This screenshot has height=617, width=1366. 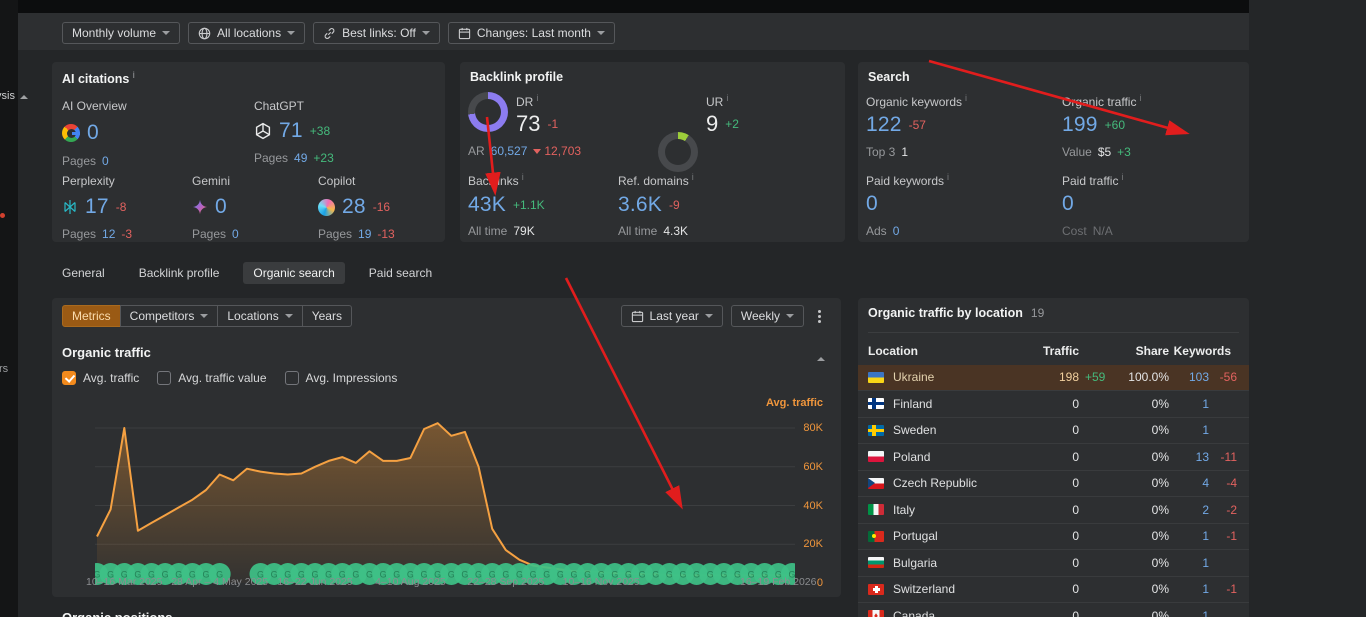 What do you see at coordinates (291, 130) in the screenshot?
I see `chatgpt-value: 71` at bounding box center [291, 130].